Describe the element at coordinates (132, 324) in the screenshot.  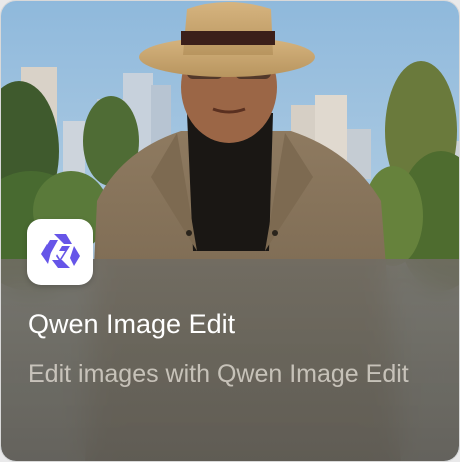
I see `card-title: Qwen Image Edit` at that location.